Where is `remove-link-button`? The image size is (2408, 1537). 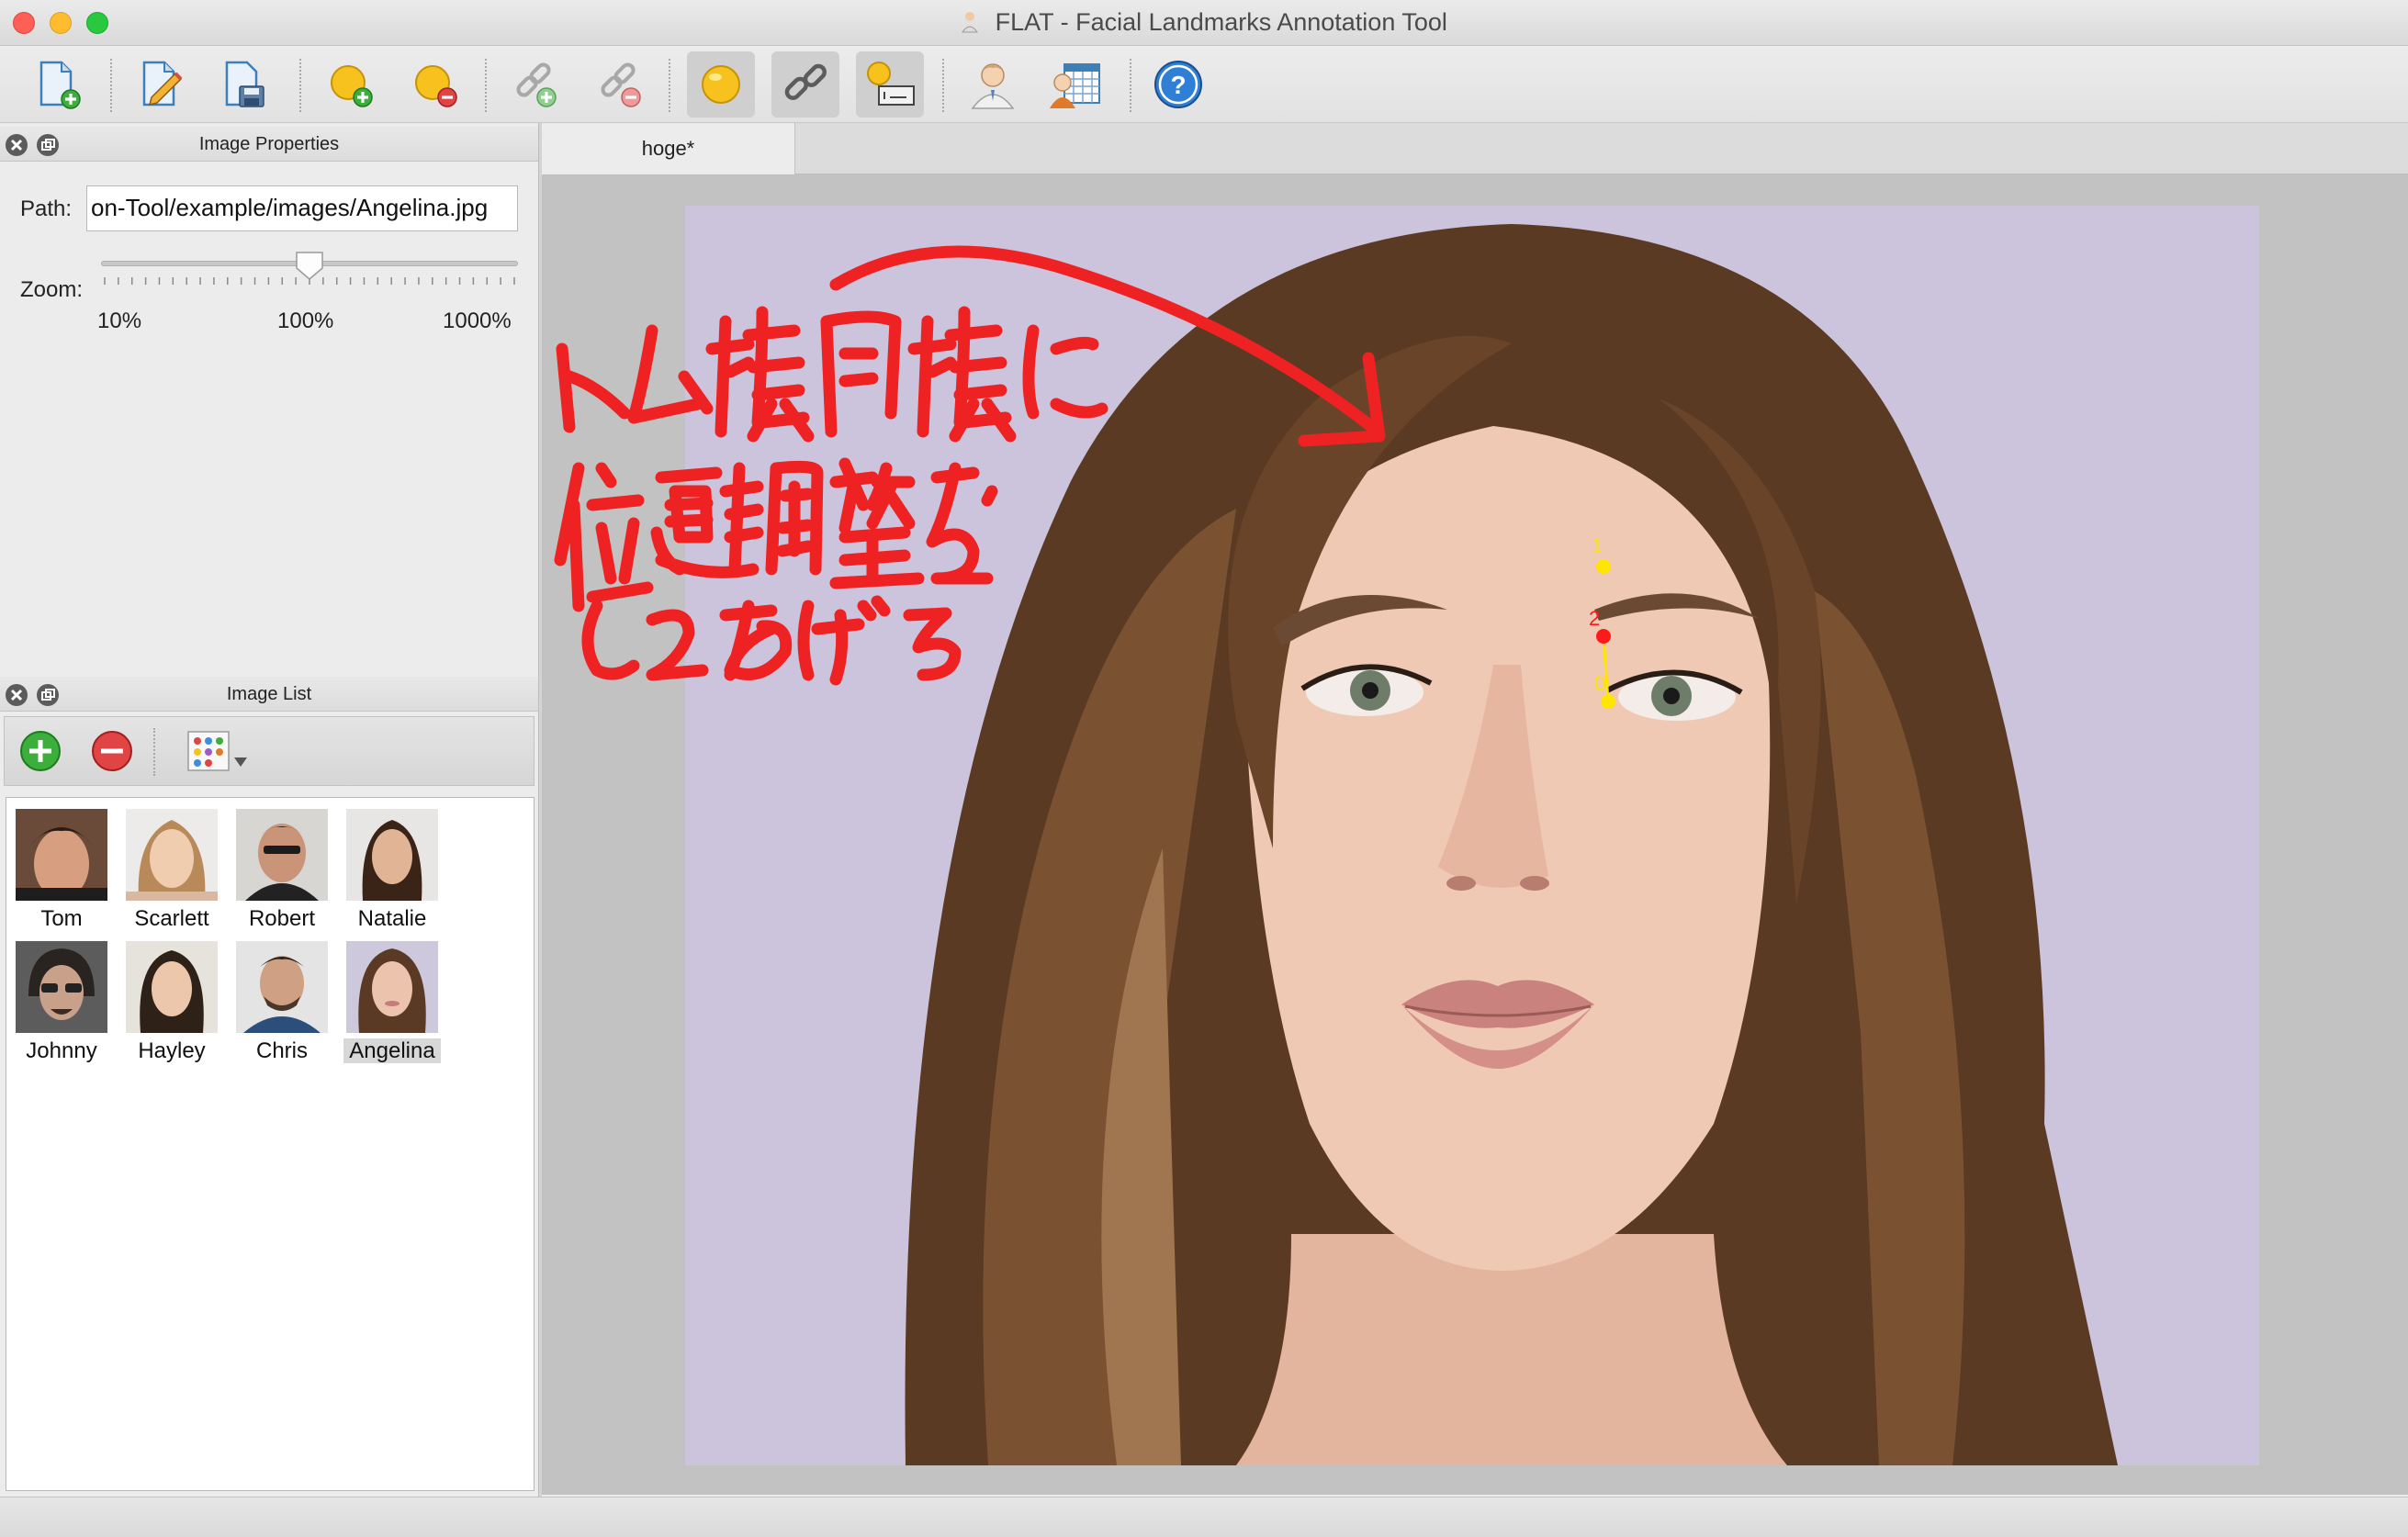
remove-link-button is located at coordinates (620, 85).